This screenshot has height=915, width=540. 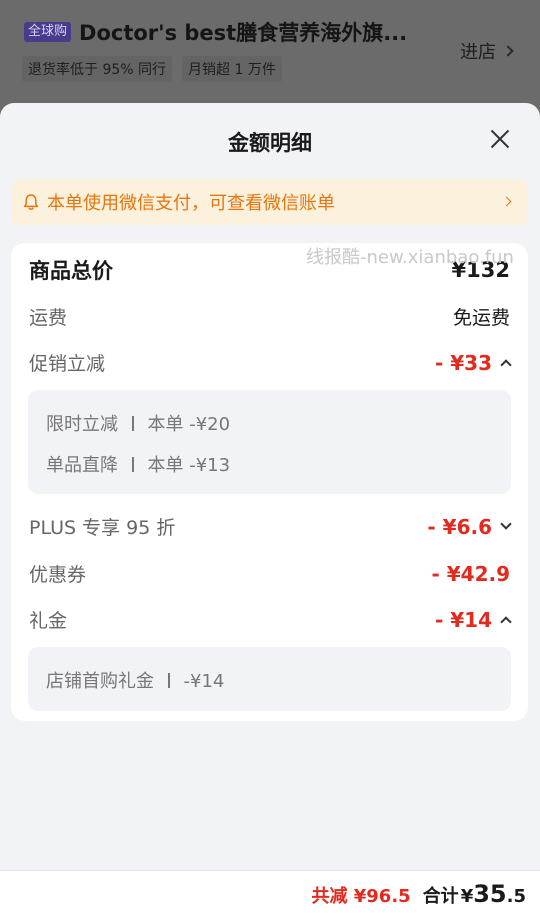 I want to click on promo-label: 促销立减, so click(x=67, y=364).